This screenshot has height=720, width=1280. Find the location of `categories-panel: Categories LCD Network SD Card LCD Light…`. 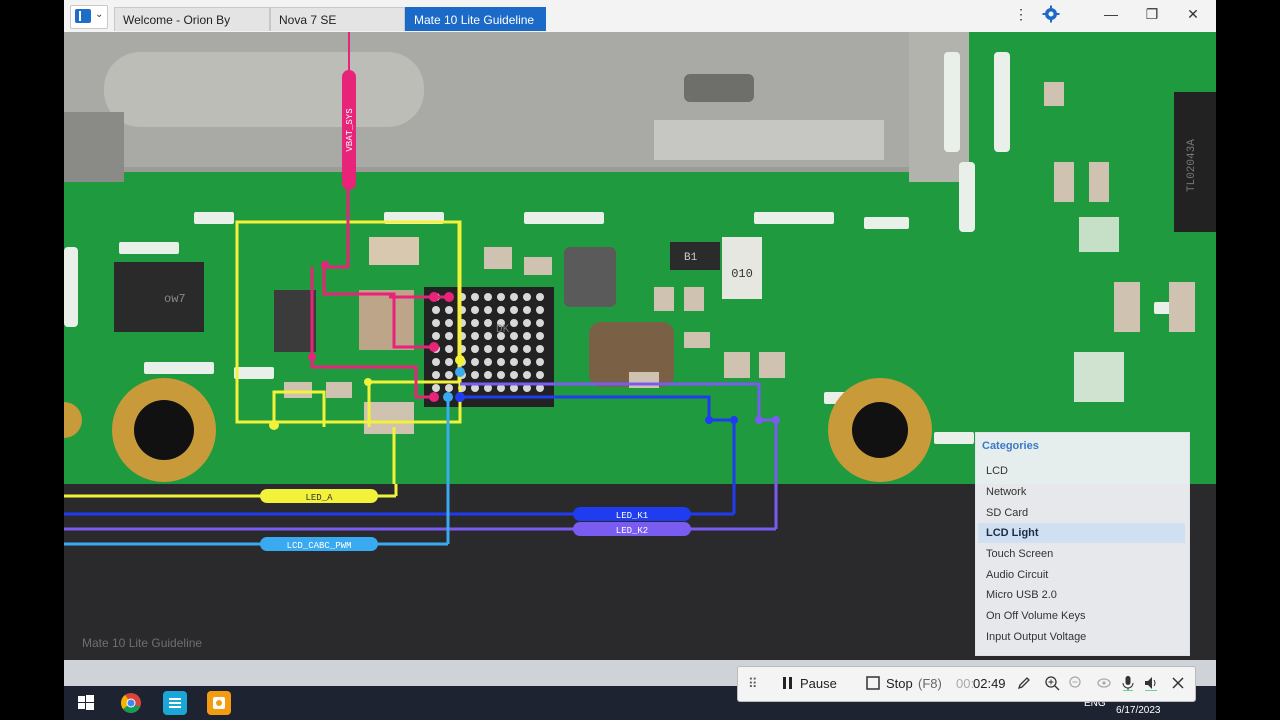

categories-panel: Categories LCD Network SD Card LCD Light… is located at coordinates (1082, 544).